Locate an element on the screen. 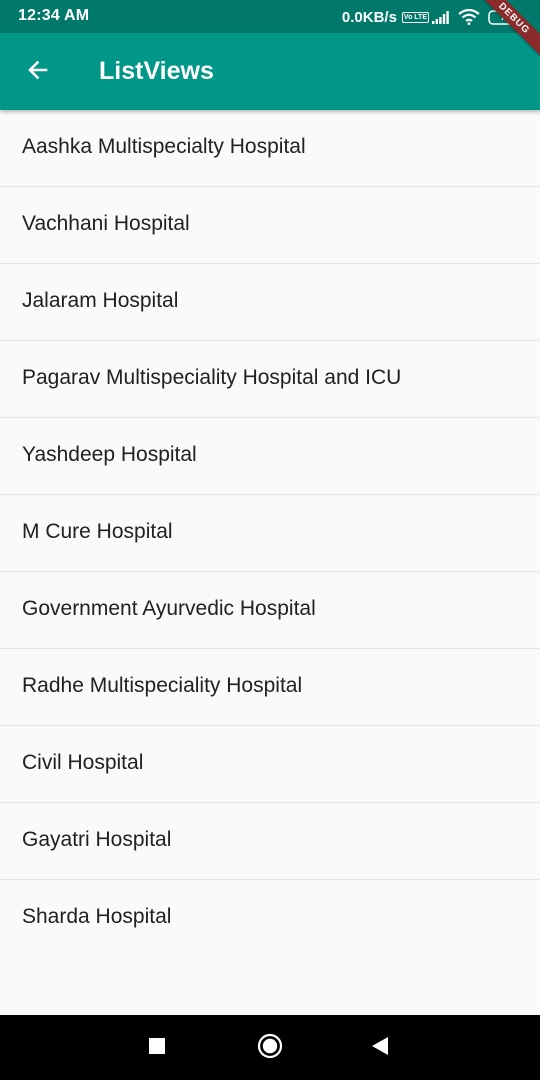  network-speed: 0.0KB/s is located at coordinates (369, 17).